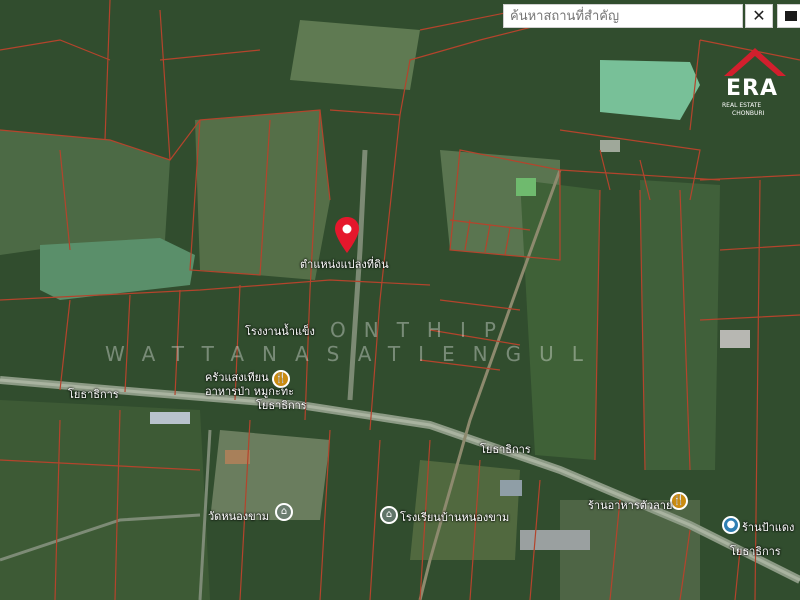 This screenshot has height=600, width=800. I want to click on logo-subtitle: REAL ESTATE, so click(742, 105).